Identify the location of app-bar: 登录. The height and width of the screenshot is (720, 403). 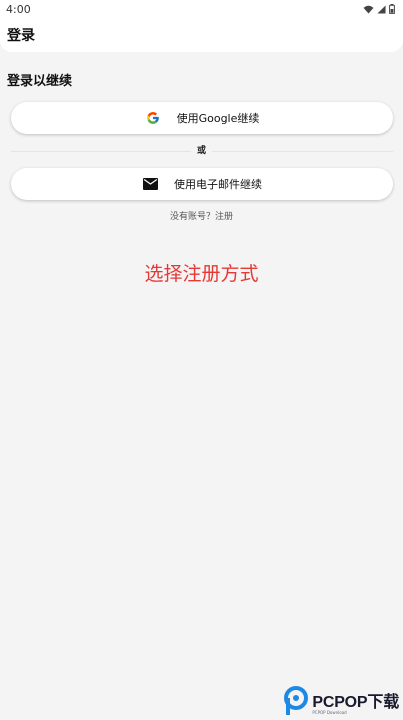
(201, 35).